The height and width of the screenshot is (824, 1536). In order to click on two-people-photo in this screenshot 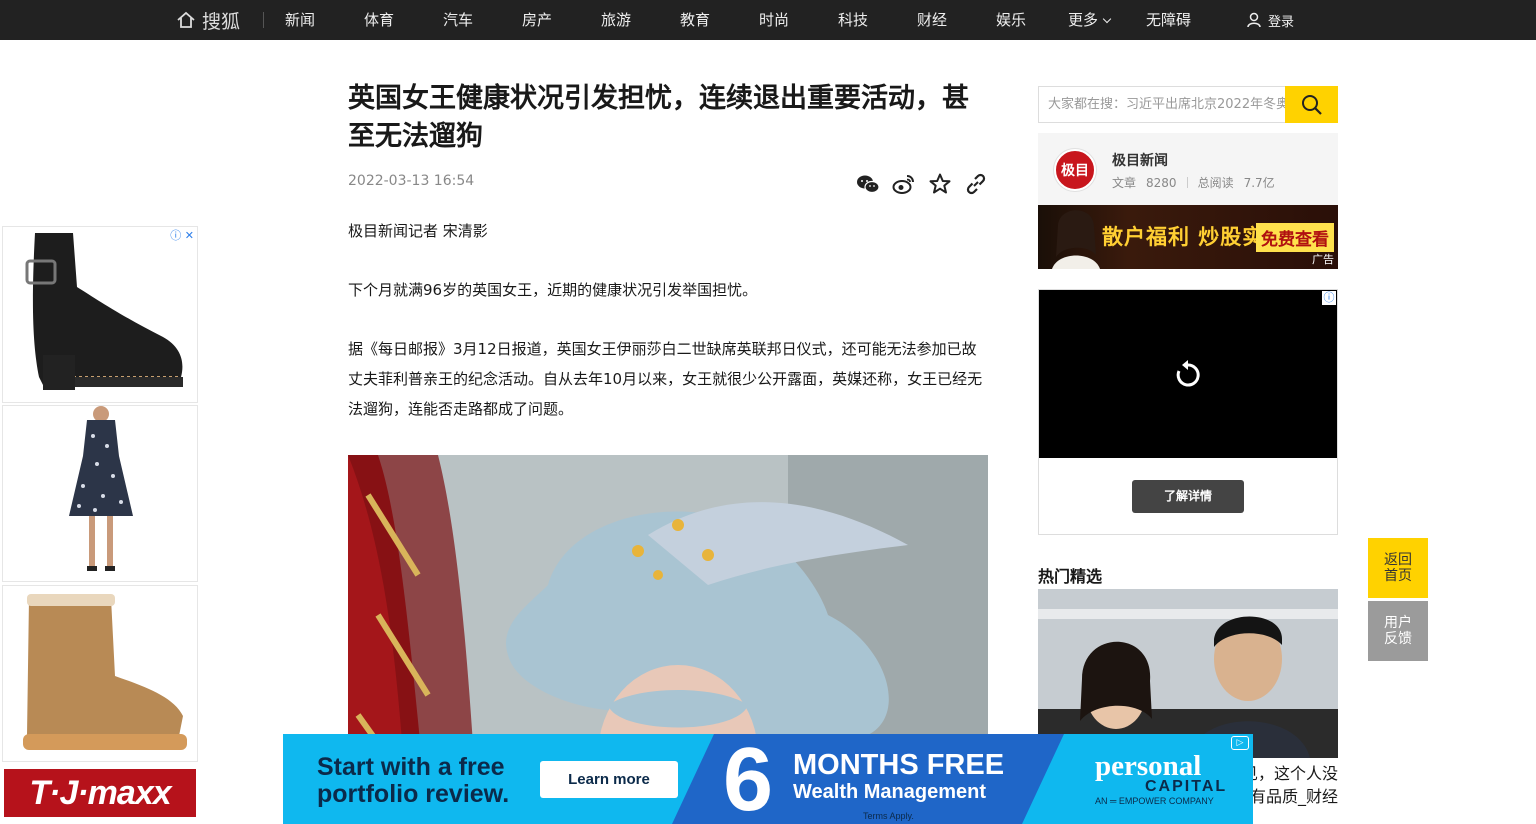, I will do `click(1188, 673)`.